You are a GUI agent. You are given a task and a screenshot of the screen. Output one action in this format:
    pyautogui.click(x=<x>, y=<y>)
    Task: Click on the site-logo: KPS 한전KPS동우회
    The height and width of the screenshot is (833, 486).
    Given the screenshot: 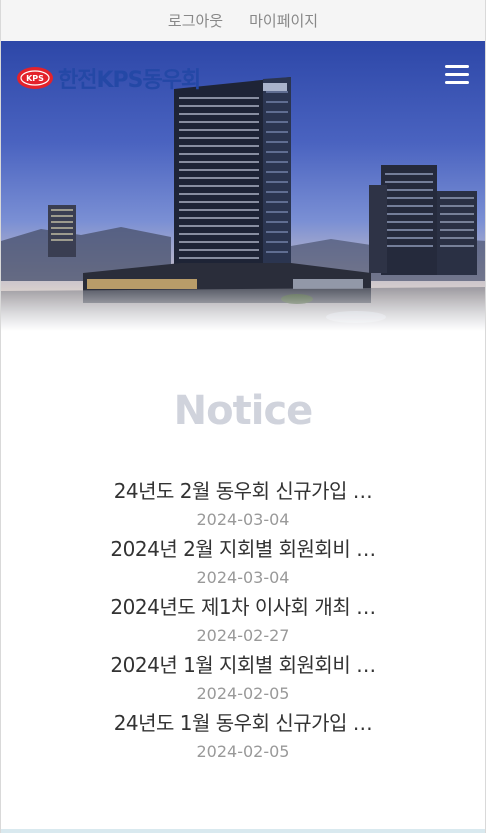 What is the action you would take?
    pyautogui.click(x=108, y=78)
    